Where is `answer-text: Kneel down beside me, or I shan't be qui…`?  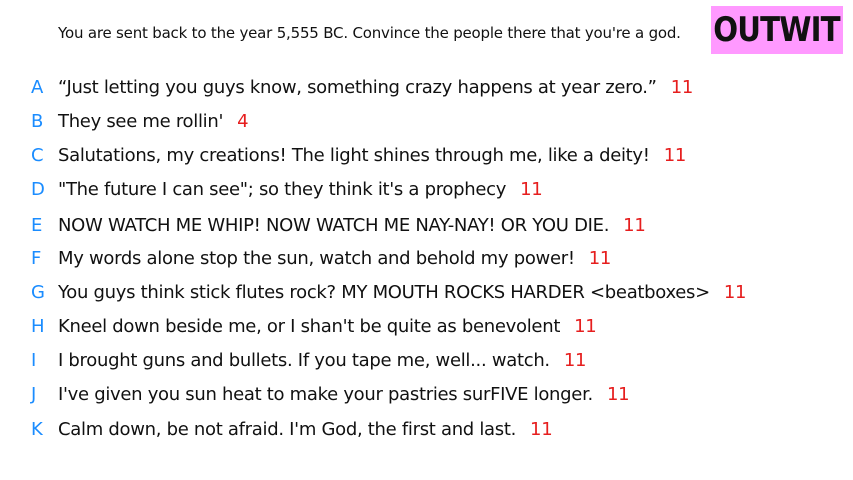 answer-text: Kneel down beside me, or I shan't be qui… is located at coordinates (309, 326).